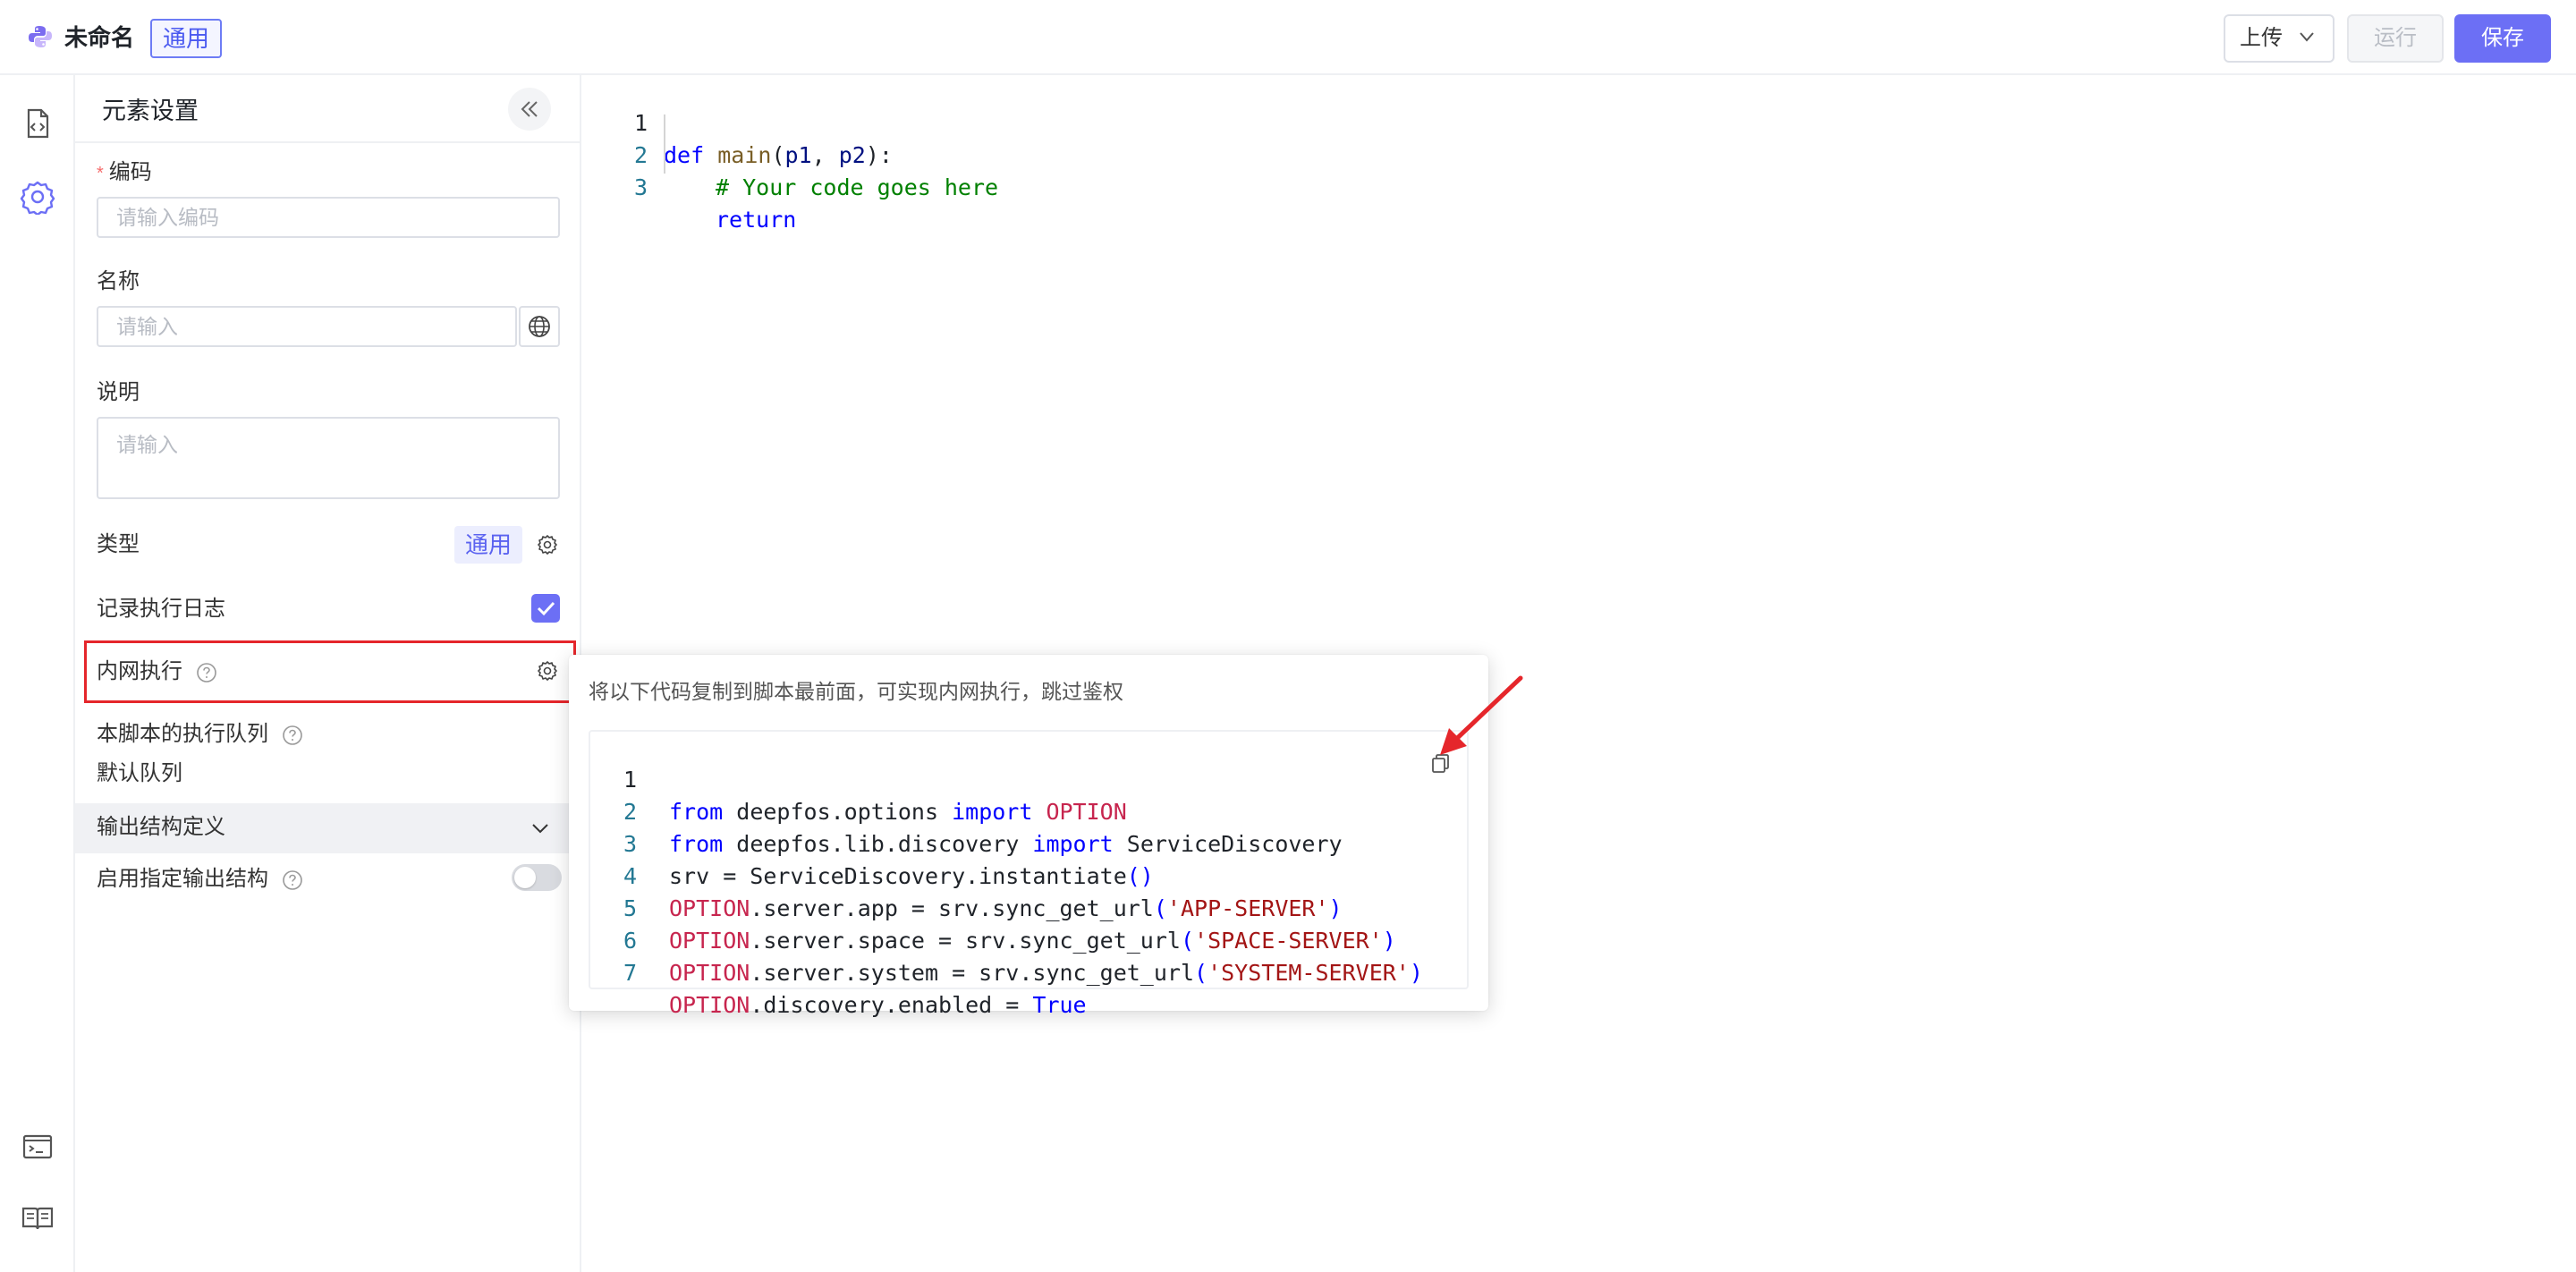  I want to click on indent-guide, so click(664, 144).